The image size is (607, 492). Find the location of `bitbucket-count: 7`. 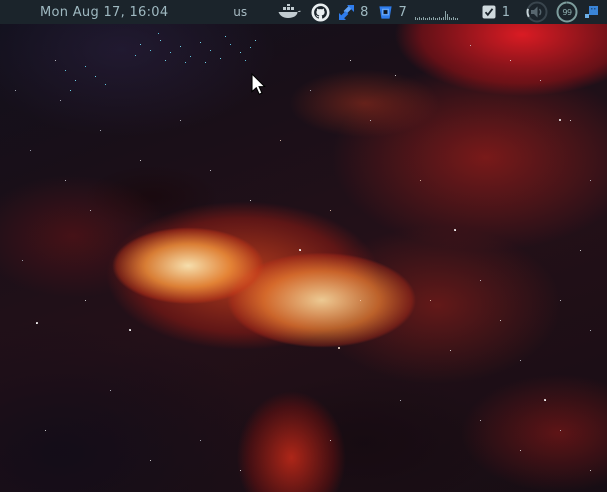

bitbucket-count: 7 is located at coordinates (402, 12).